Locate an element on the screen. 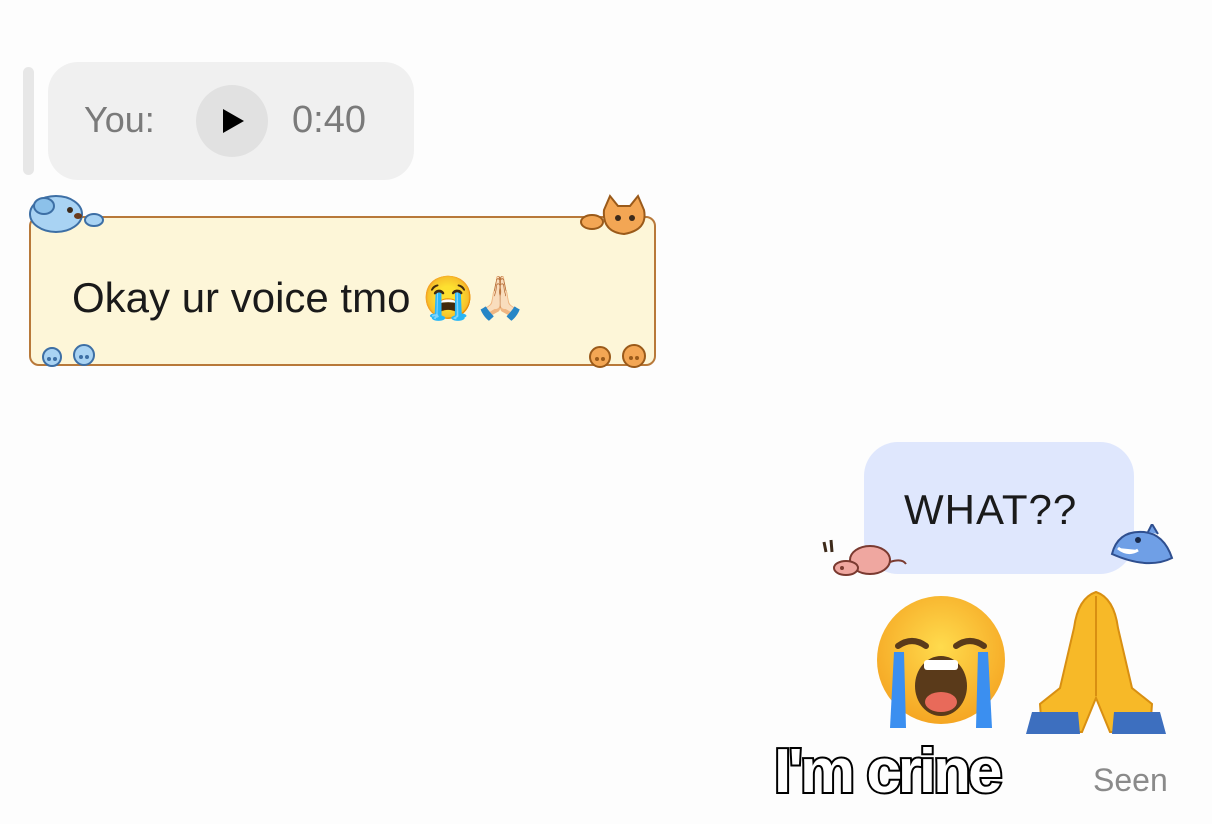 This screenshot has height=824, width=1212. play-button is located at coordinates (232, 121).